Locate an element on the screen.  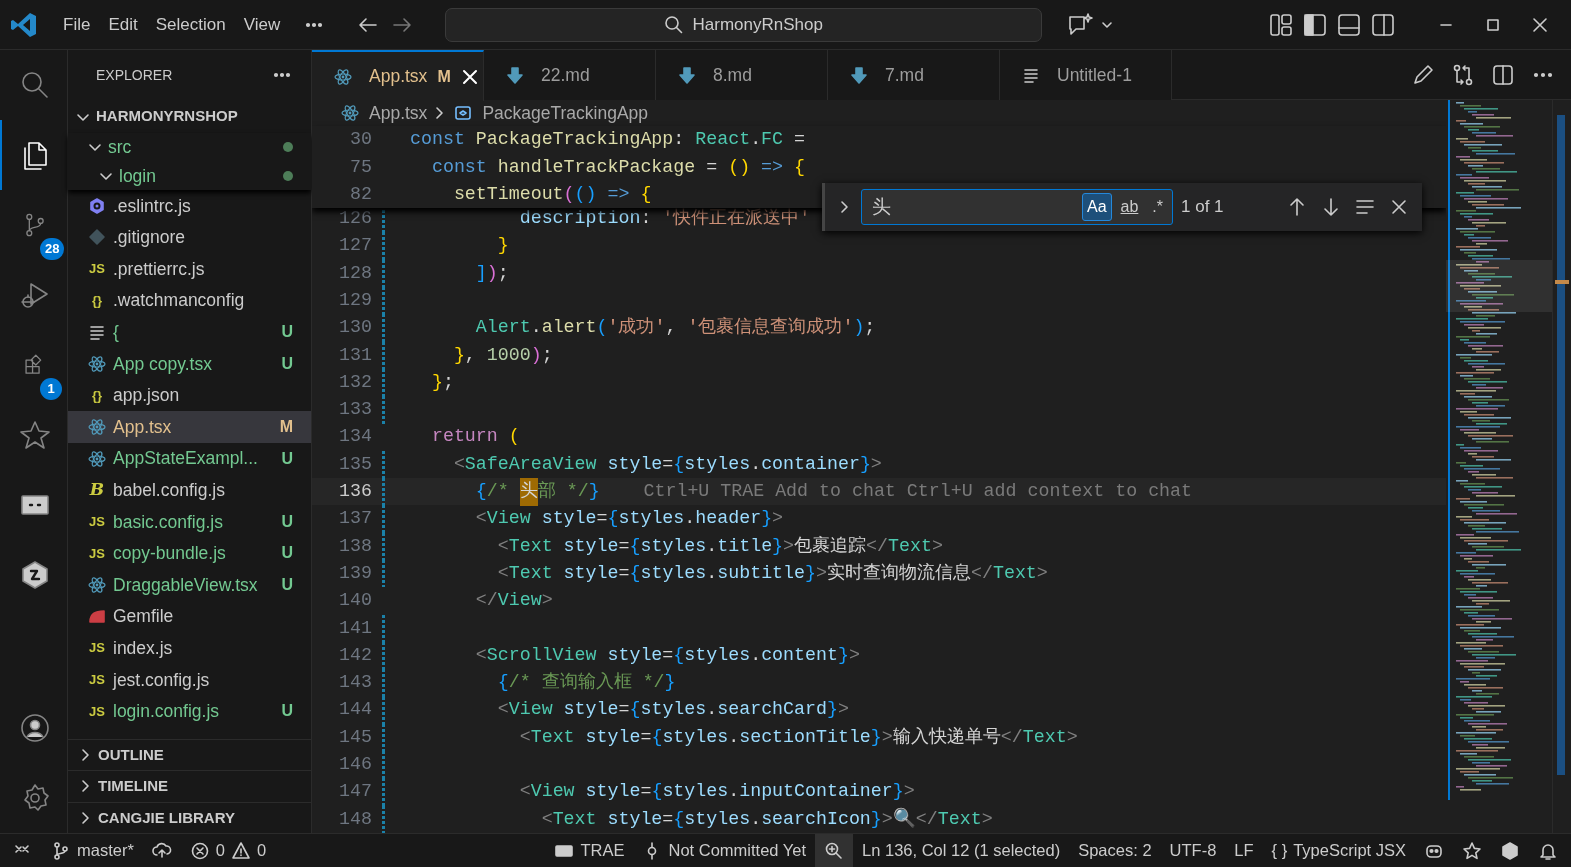
editor-tab: 22.md is located at coordinates (570, 75).